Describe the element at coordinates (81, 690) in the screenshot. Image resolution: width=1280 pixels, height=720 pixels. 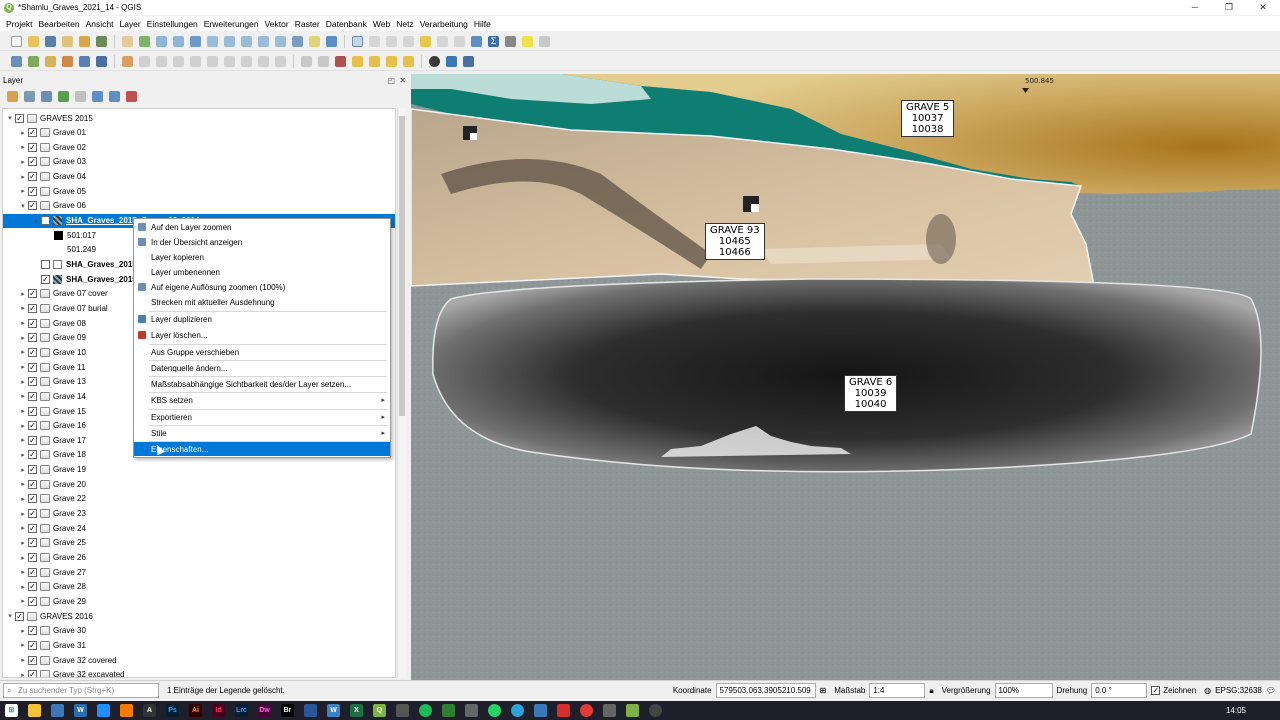
I see `locator-search-input: Zu suchender Typ (Strg+K)` at that location.